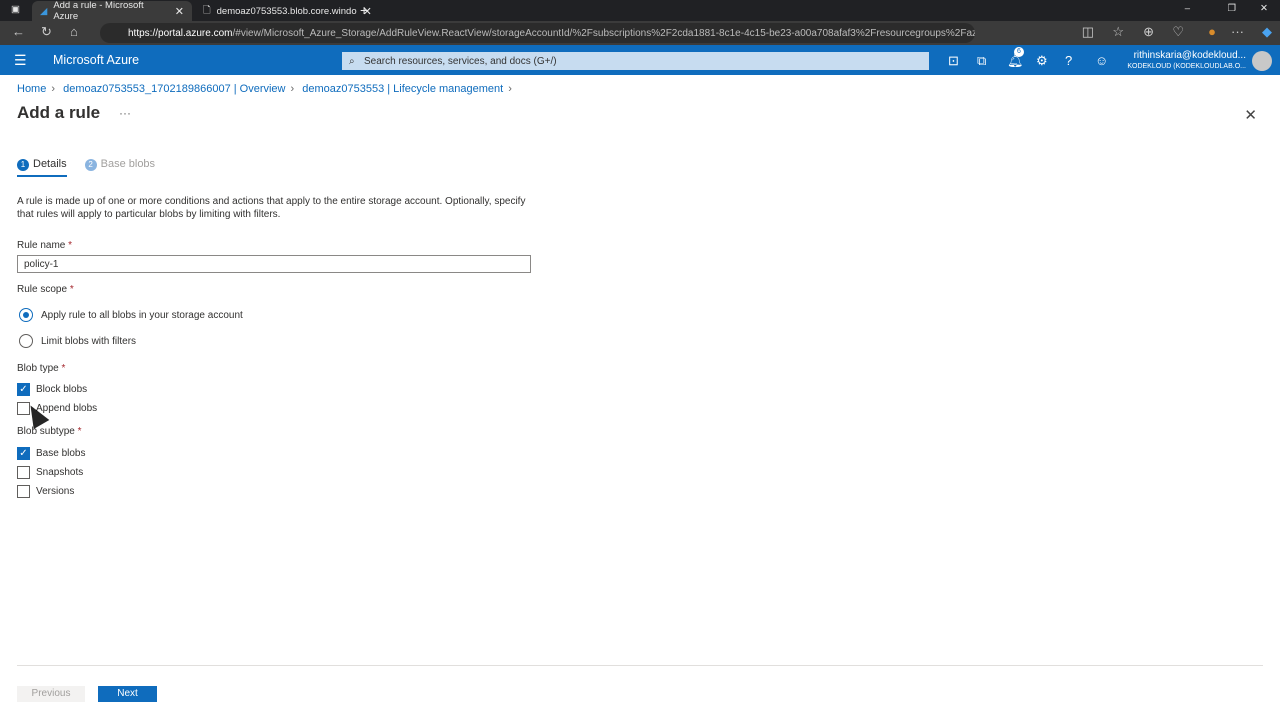  I want to click on tab-title: demoaz0753553.blob.core.windo, so click(286, 11).